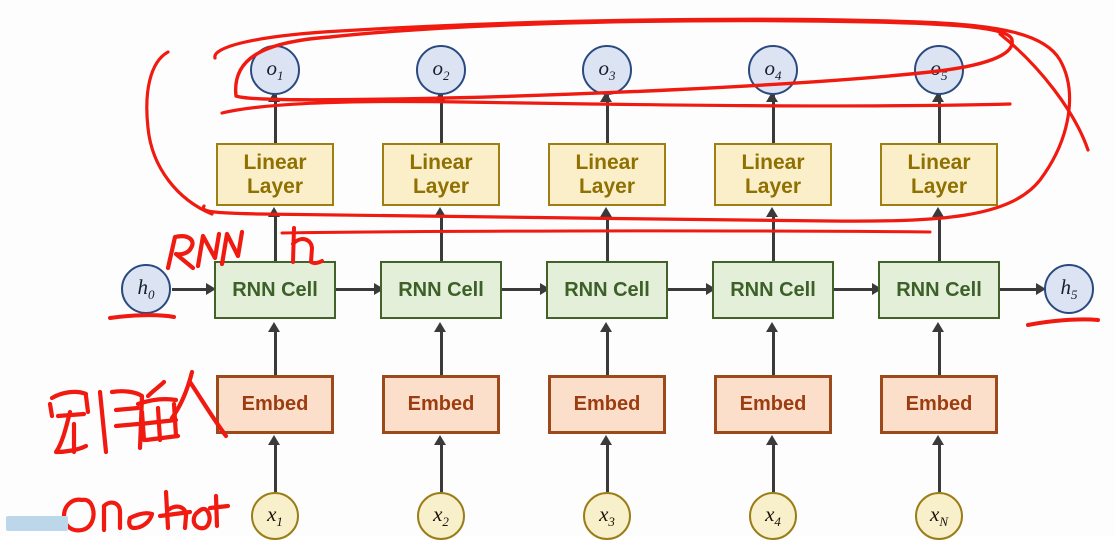 Image resolution: width=1115 pixels, height=540 pixels. What do you see at coordinates (607, 162) in the screenshot?
I see `linear-layer-3-line1: Linear` at bounding box center [607, 162].